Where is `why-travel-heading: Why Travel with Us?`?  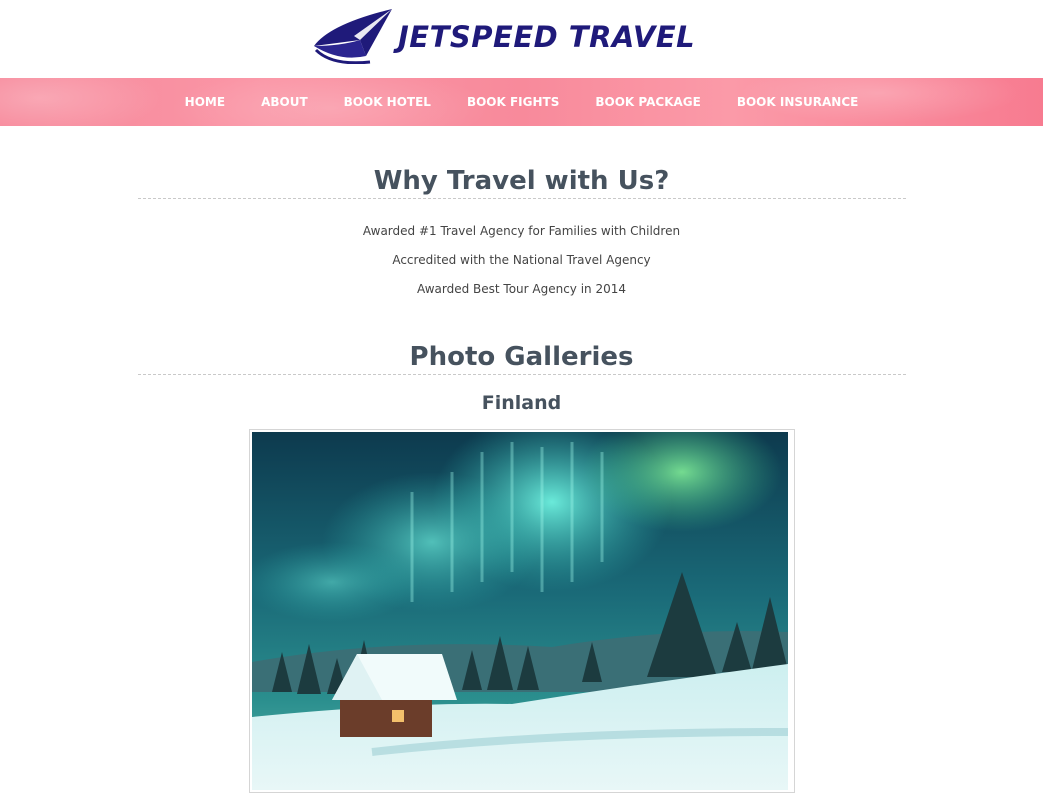 why-travel-heading: Why Travel with Us? is located at coordinates (521, 182).